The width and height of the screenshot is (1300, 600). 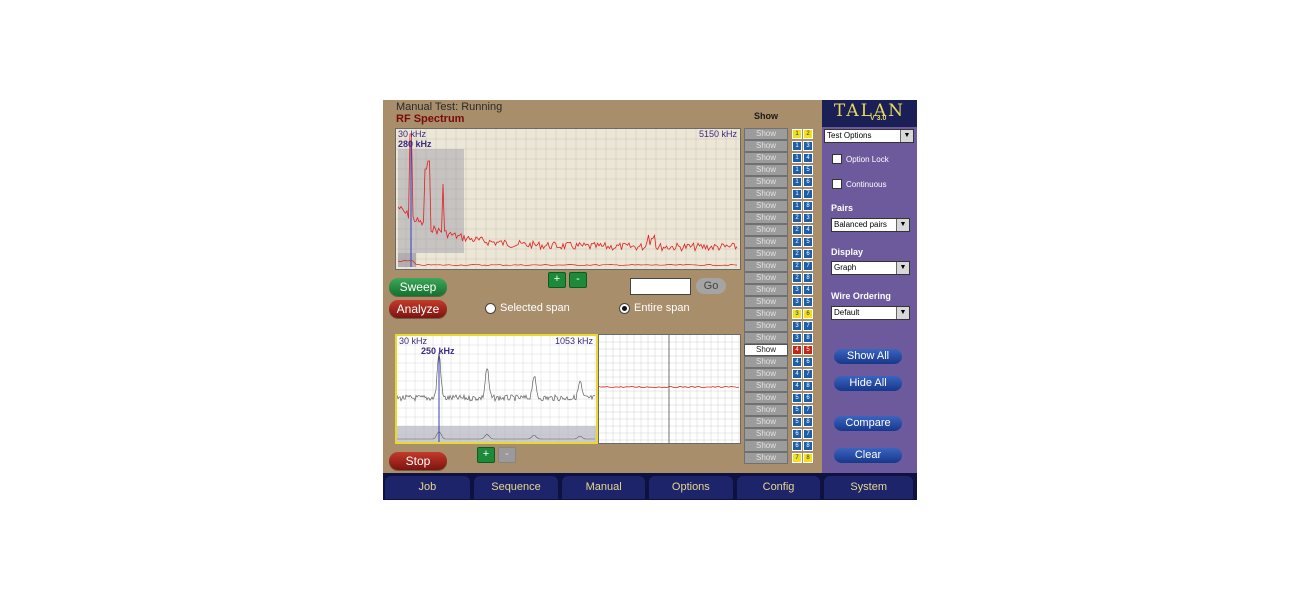 What do you see at coordinates (870, 225) in the screenshot?
I see `pairs-select: Balanced pairs ▼` at bounding box center [870, 225].